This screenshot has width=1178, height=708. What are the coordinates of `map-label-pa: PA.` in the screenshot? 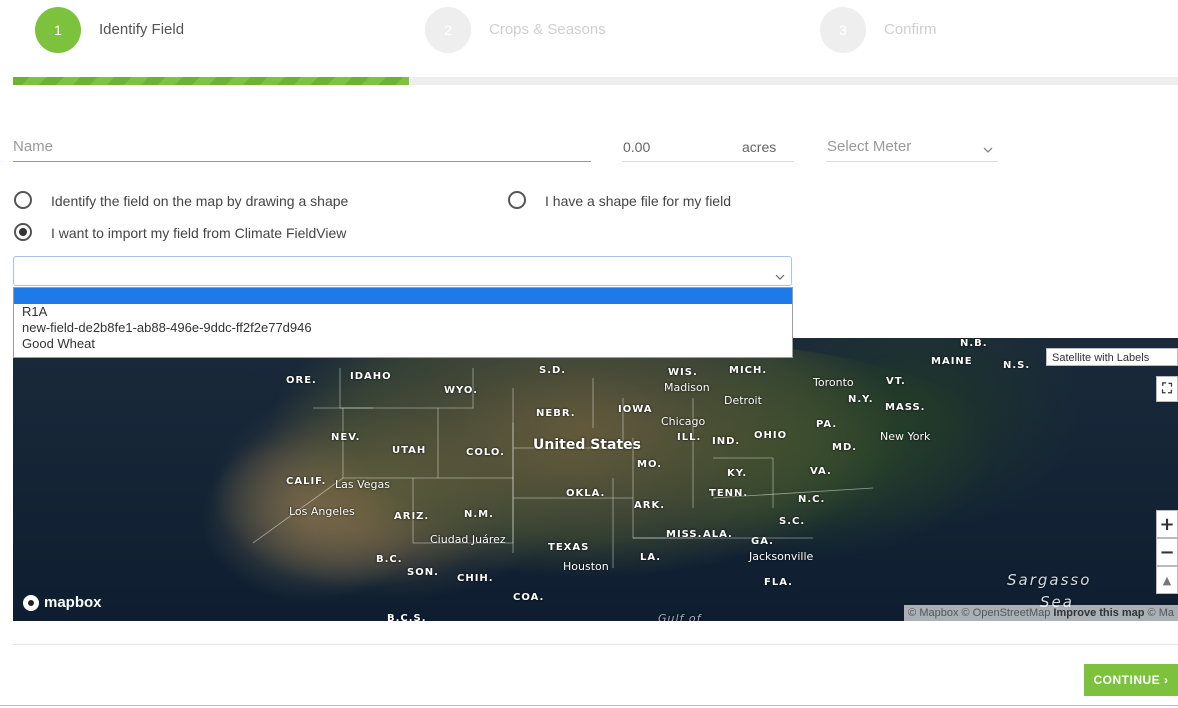 It's located at (827, 424).